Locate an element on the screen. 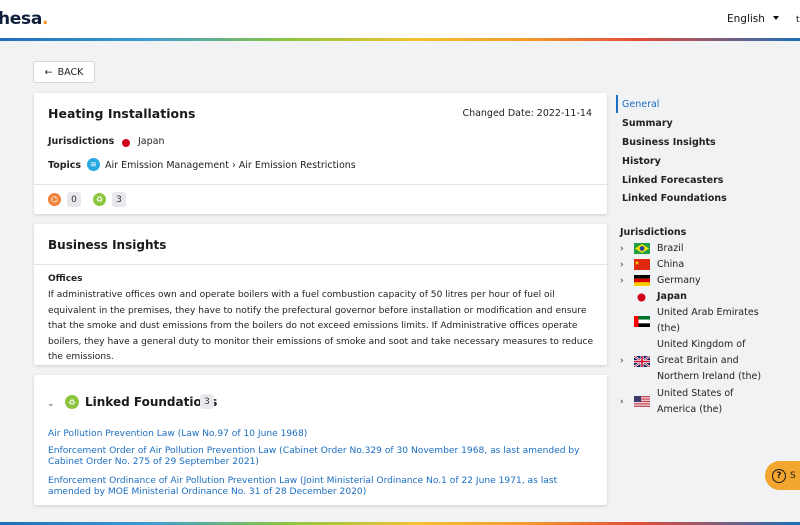 This screenshot has height=525, width=800. jurisdiction-item: Brazil is located at coordinates (670, 249).